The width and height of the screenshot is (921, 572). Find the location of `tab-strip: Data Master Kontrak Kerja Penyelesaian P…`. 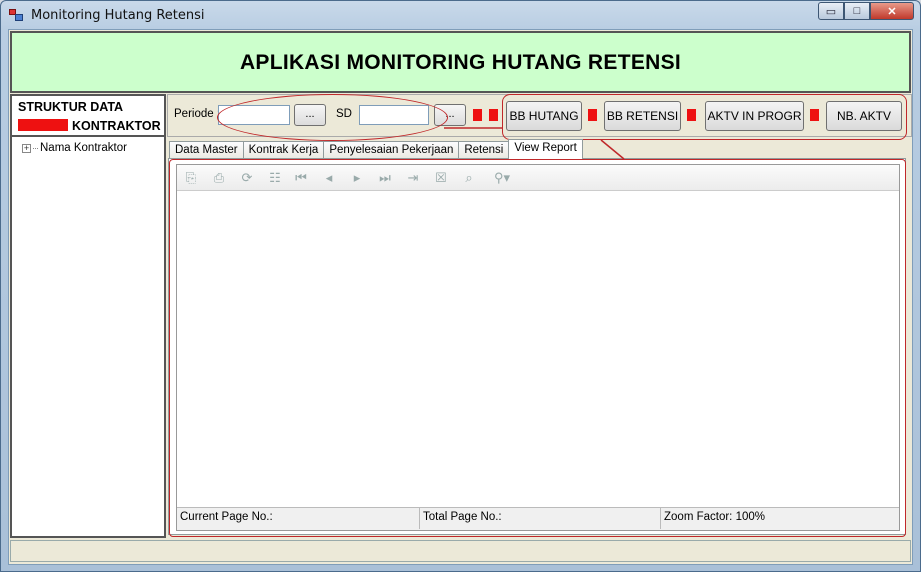

tab-strip: Data Master Kontrak Kerja Penyelesaian P… is located at coordinates (376, 149).